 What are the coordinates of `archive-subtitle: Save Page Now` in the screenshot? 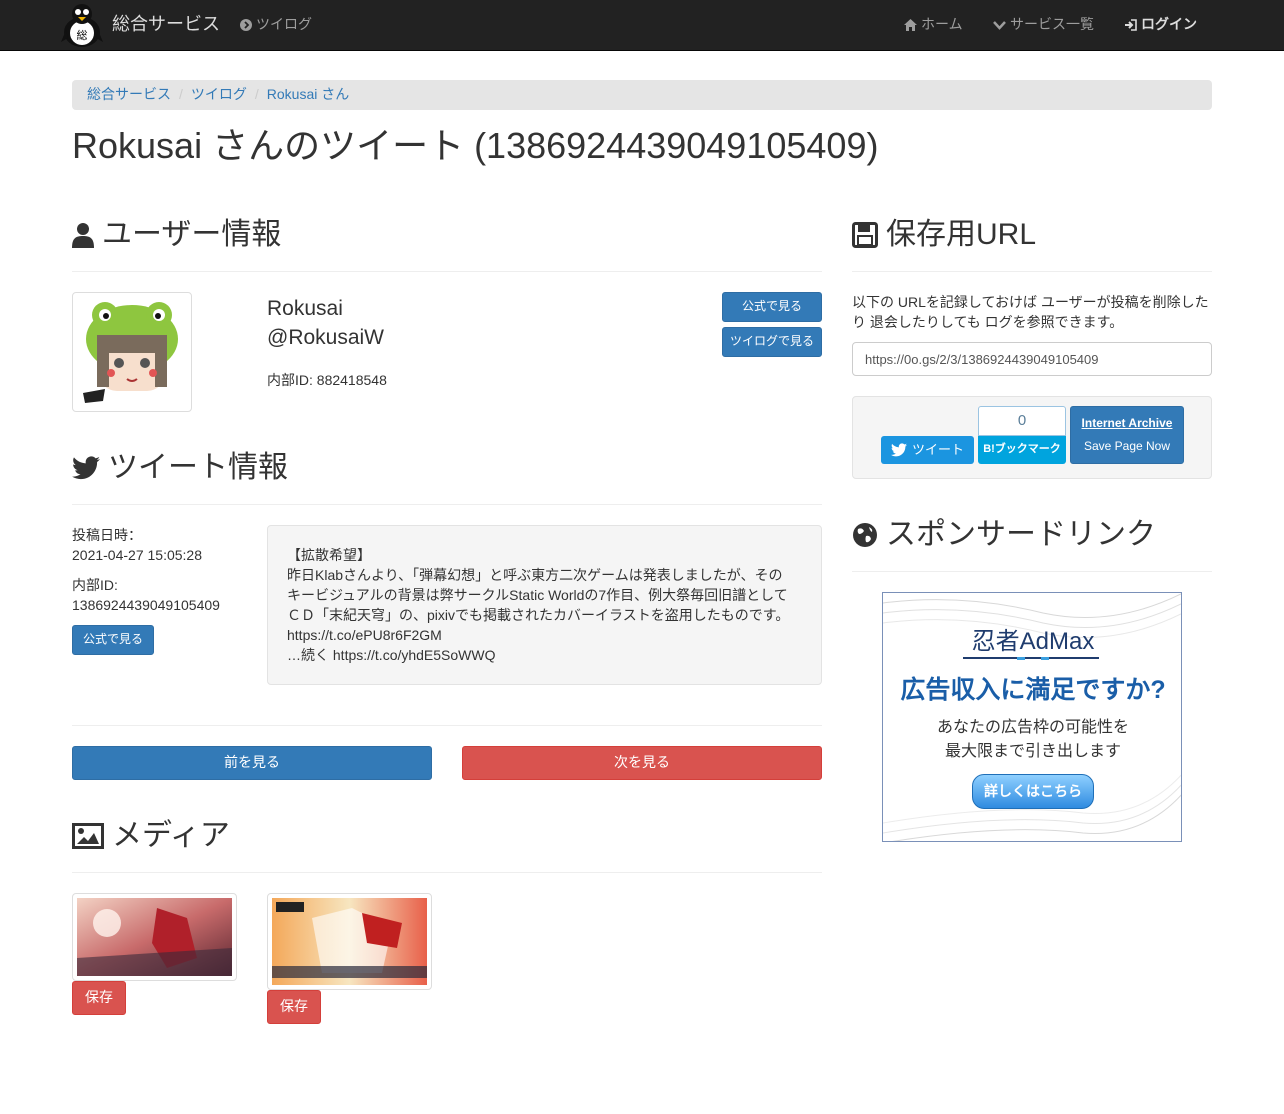 It's located at (1127, 445).